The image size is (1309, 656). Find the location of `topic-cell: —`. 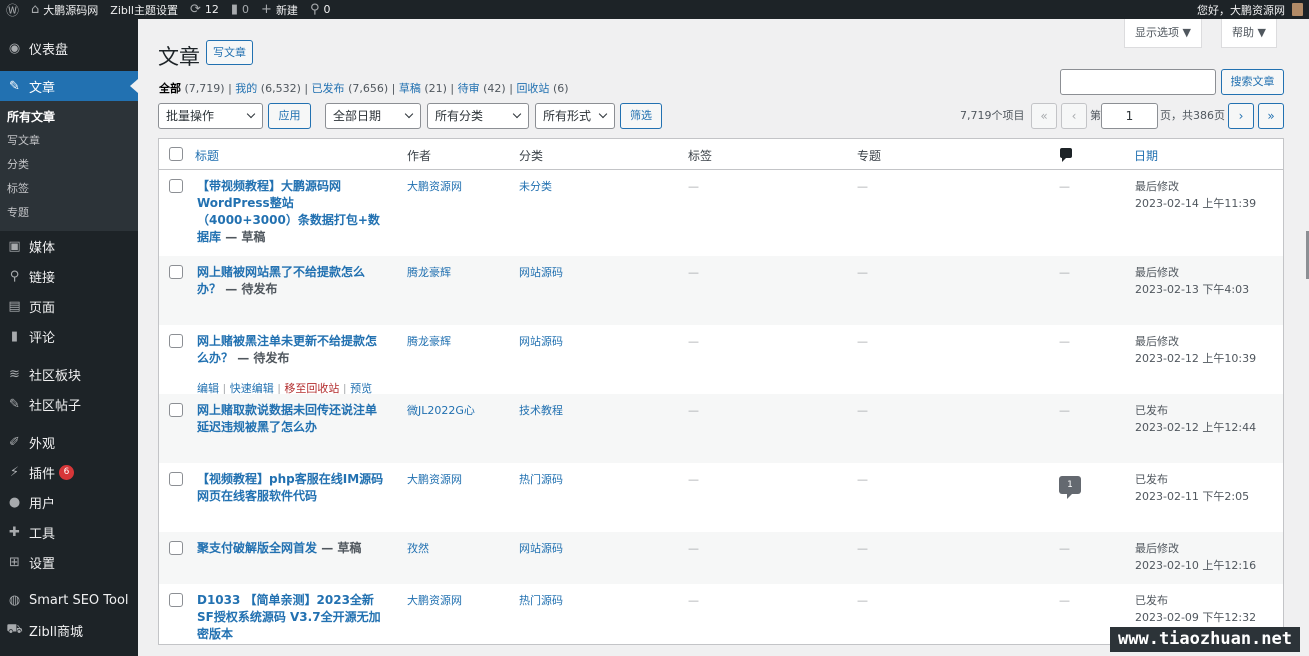

topic-cell: — is located at coordinates (862, 410).